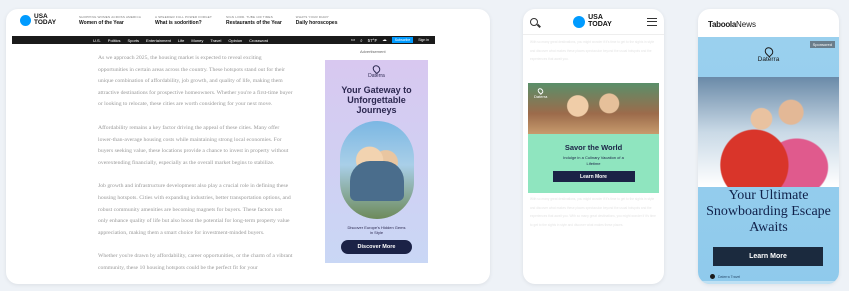 Image resolution: width=849 pixels, height=291 pixels. Describe the element at coordinates (178, 22) in the screenshot. I see `headline-title: What is sodorition?` at that location.